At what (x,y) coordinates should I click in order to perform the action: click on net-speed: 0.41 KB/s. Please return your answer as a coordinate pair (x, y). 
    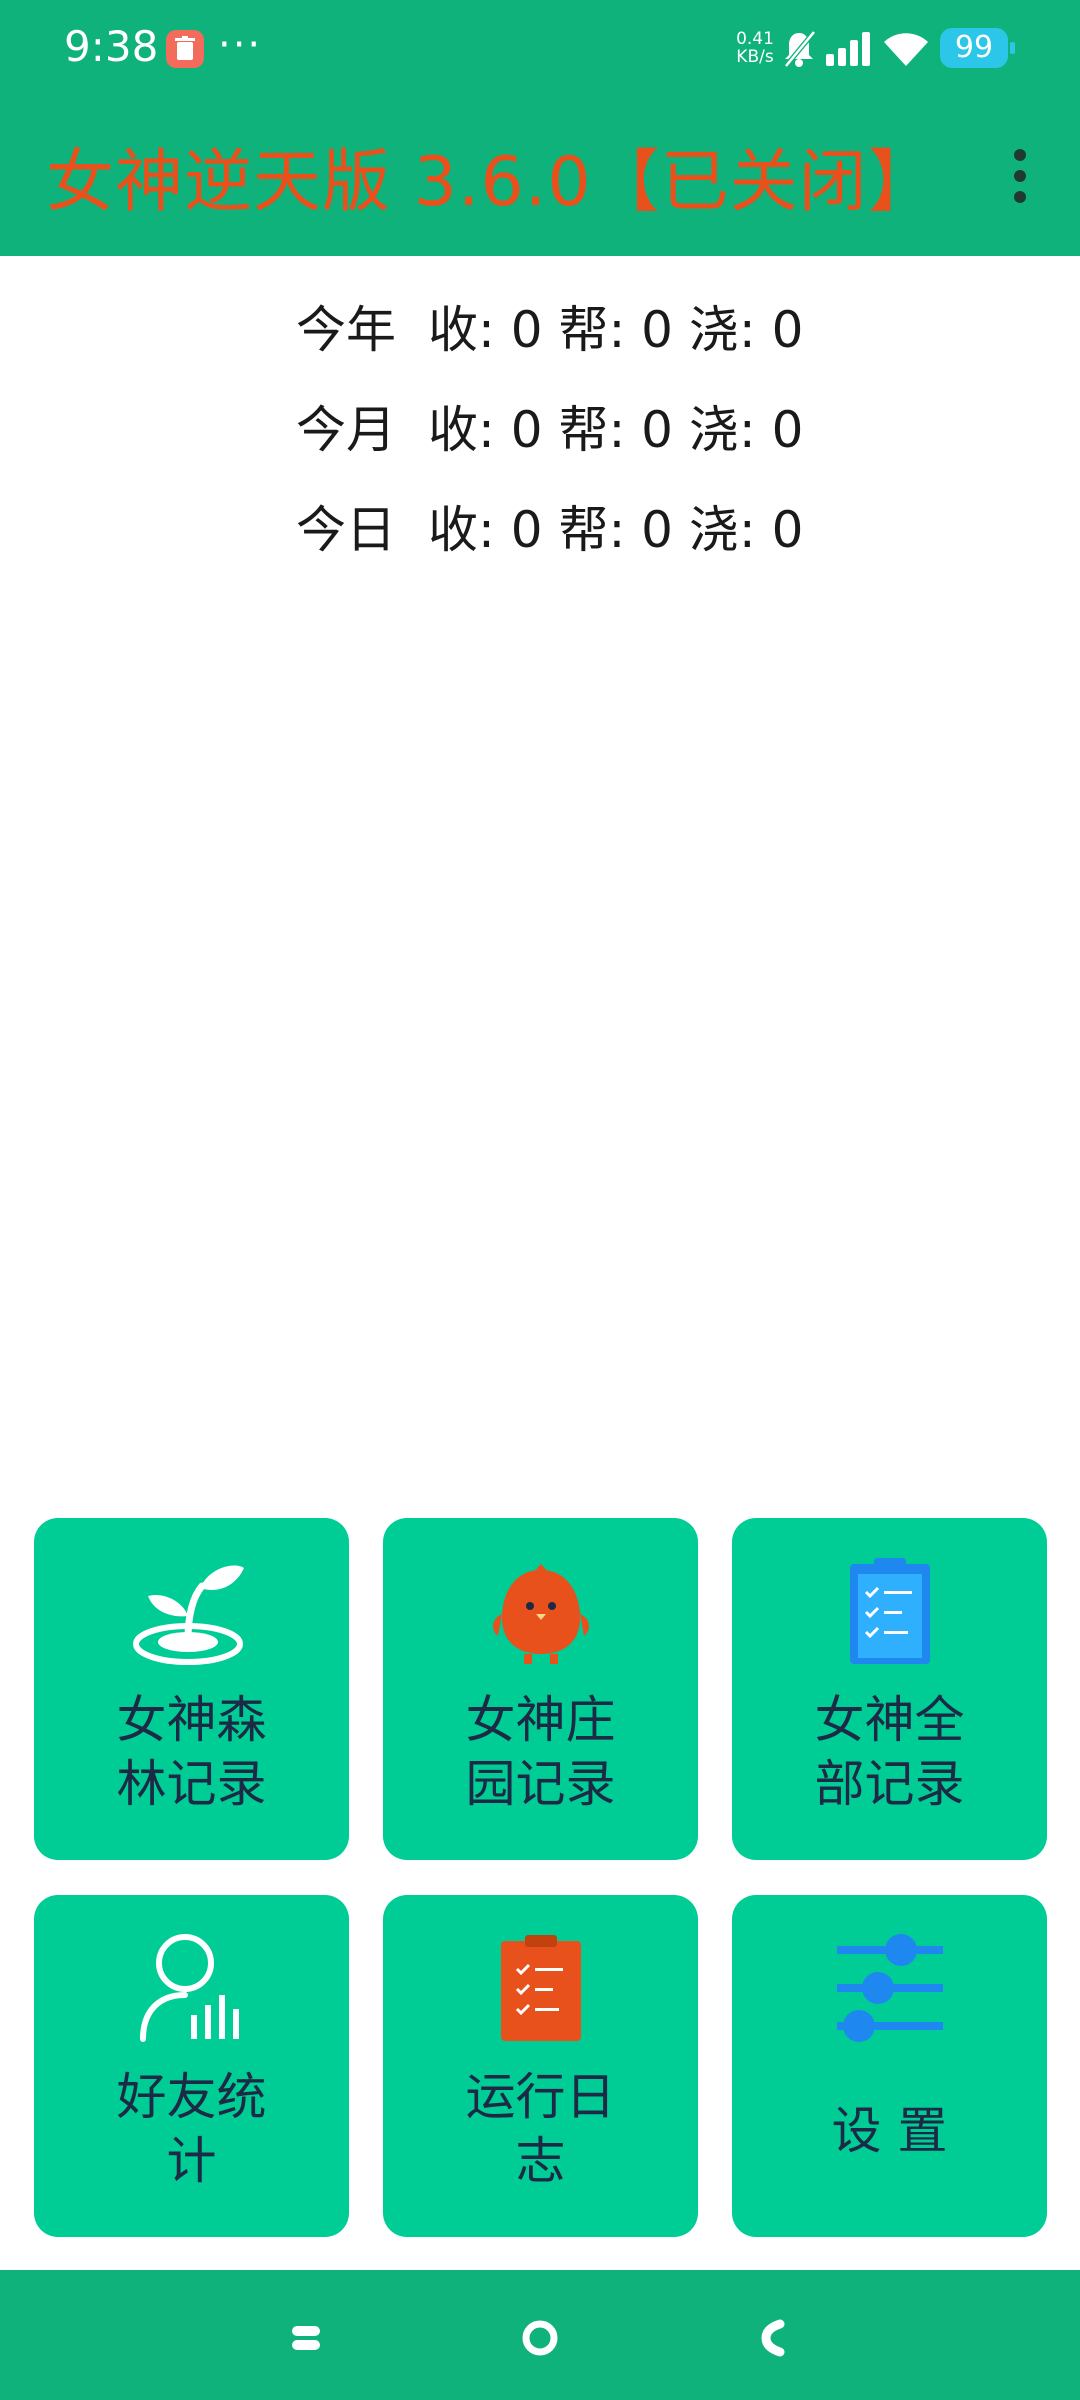
    Looking at the image, I should click on (755, 48).